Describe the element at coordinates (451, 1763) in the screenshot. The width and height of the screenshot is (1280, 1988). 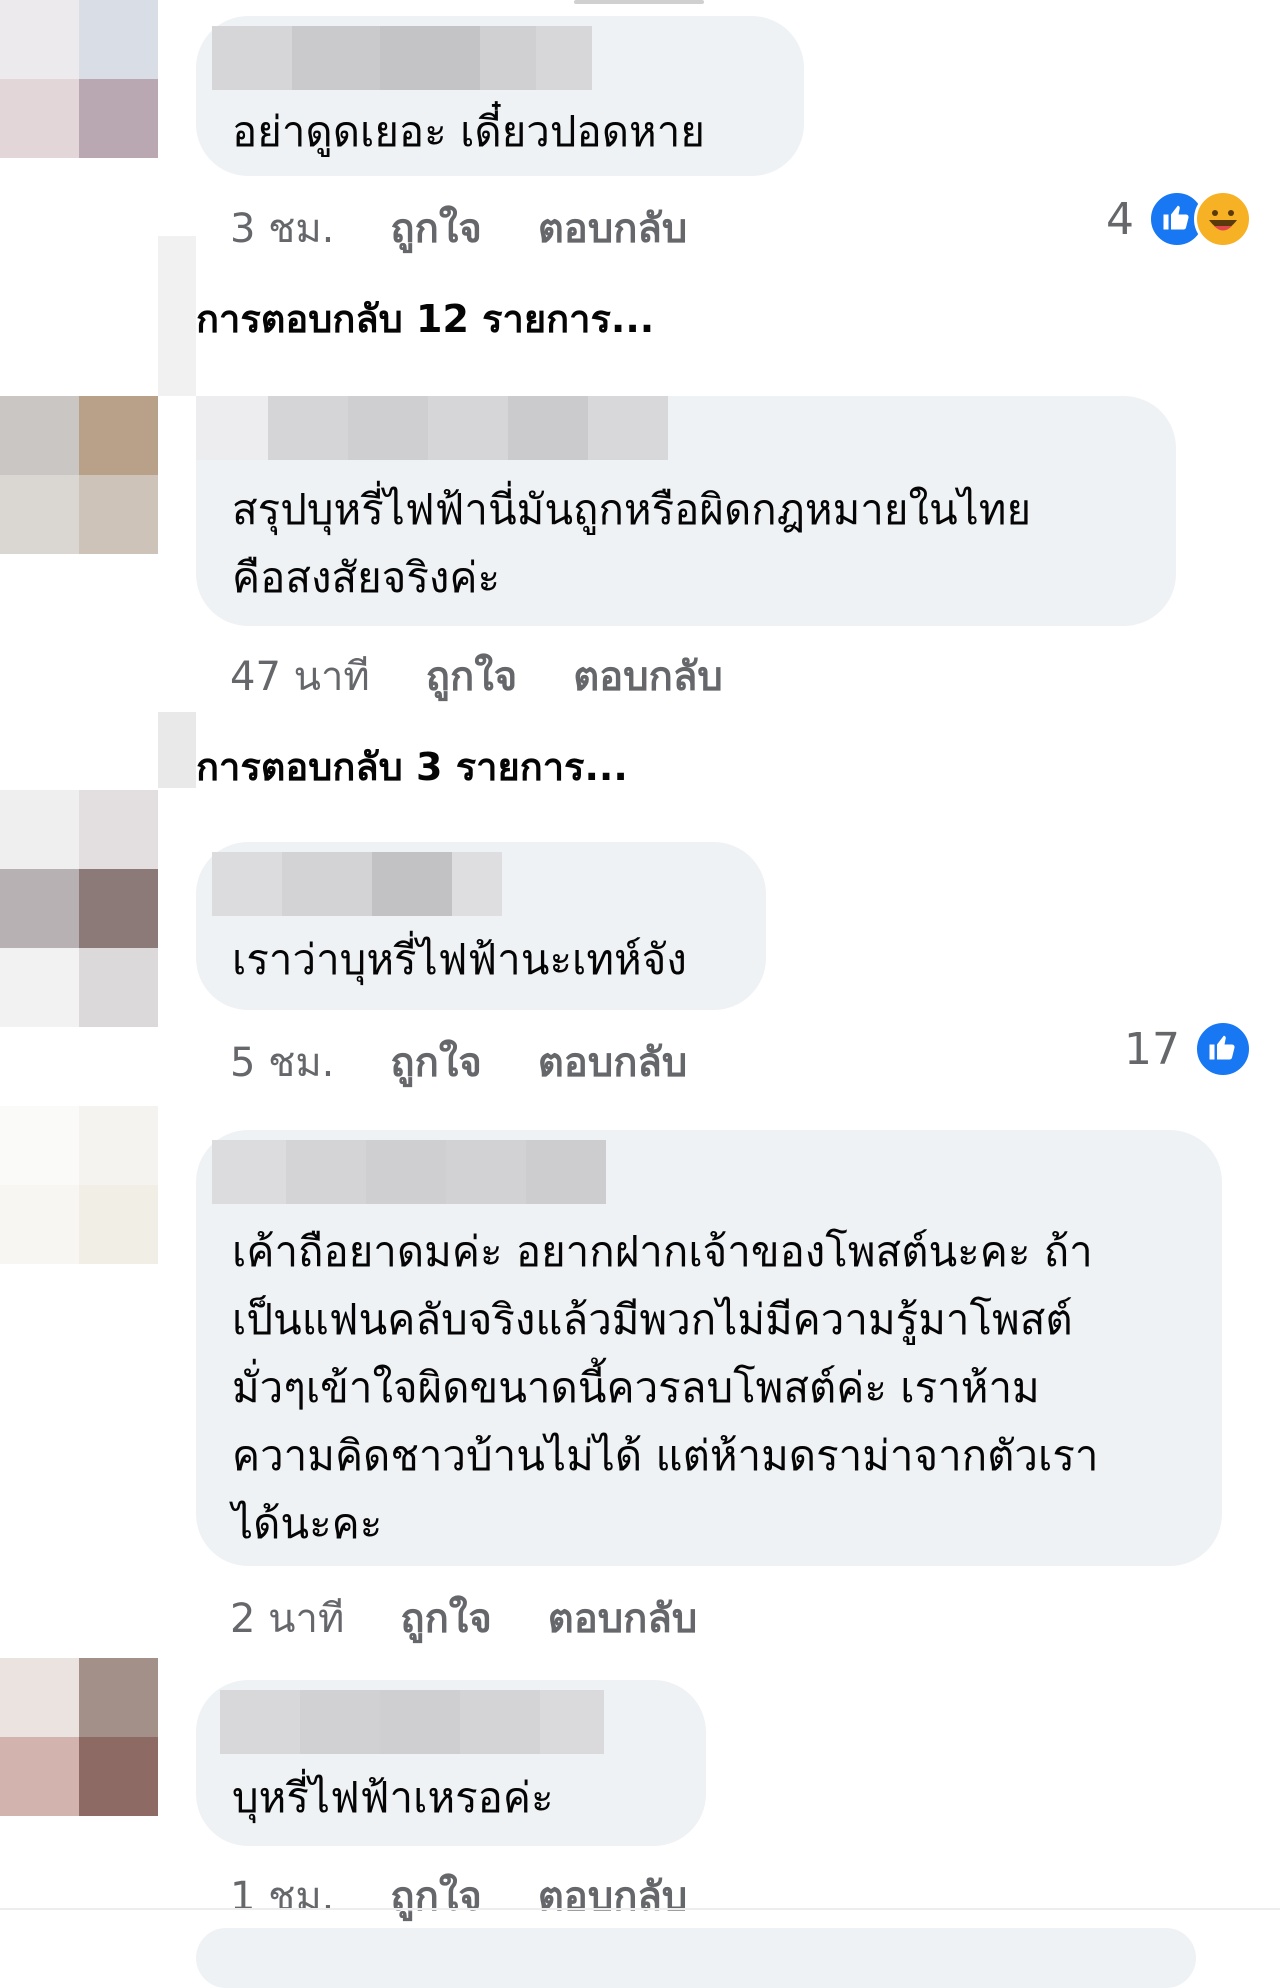
I see `comment-bubble: บุหรี่ไฟฟ้าเหรอค่ะ` at that location.